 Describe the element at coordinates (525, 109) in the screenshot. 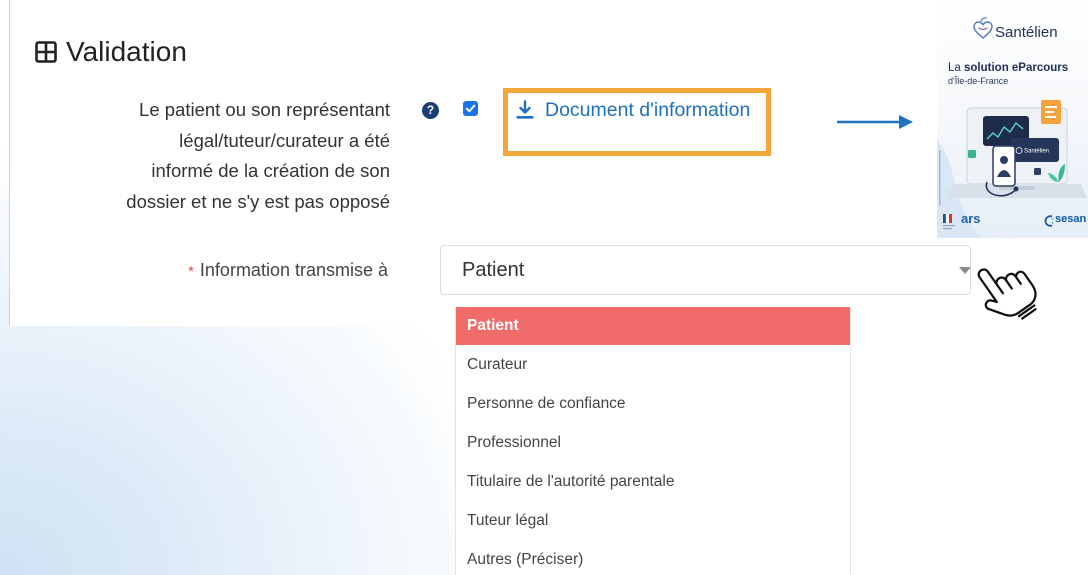

I see `download-icon` at that location.